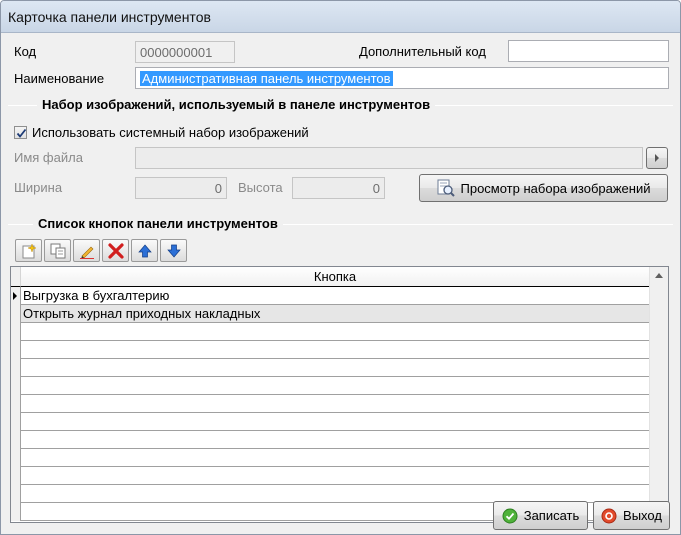 The height and width of the screenshot is (535, 681). I want to click on move-down-button, so click(173, 250).